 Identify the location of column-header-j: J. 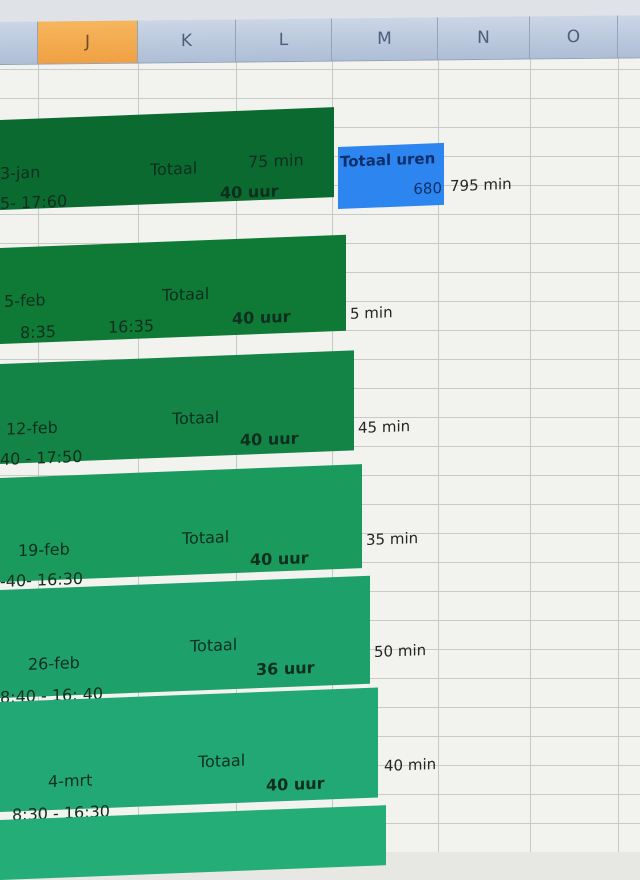
(88, 42).